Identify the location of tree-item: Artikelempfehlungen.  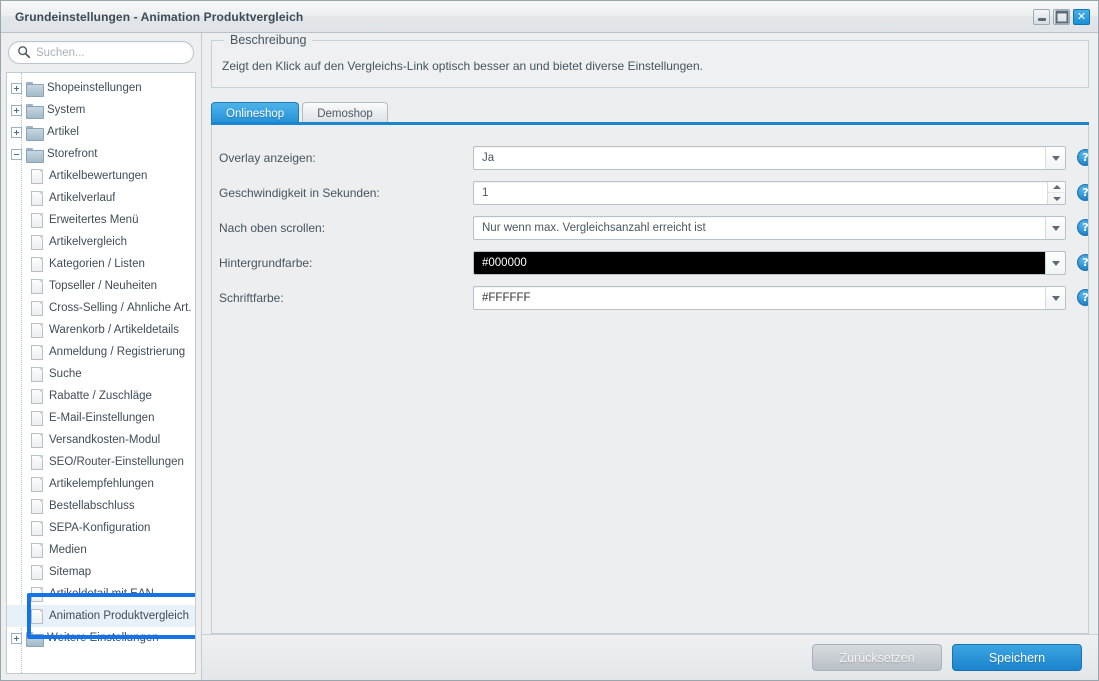
(101, 484).